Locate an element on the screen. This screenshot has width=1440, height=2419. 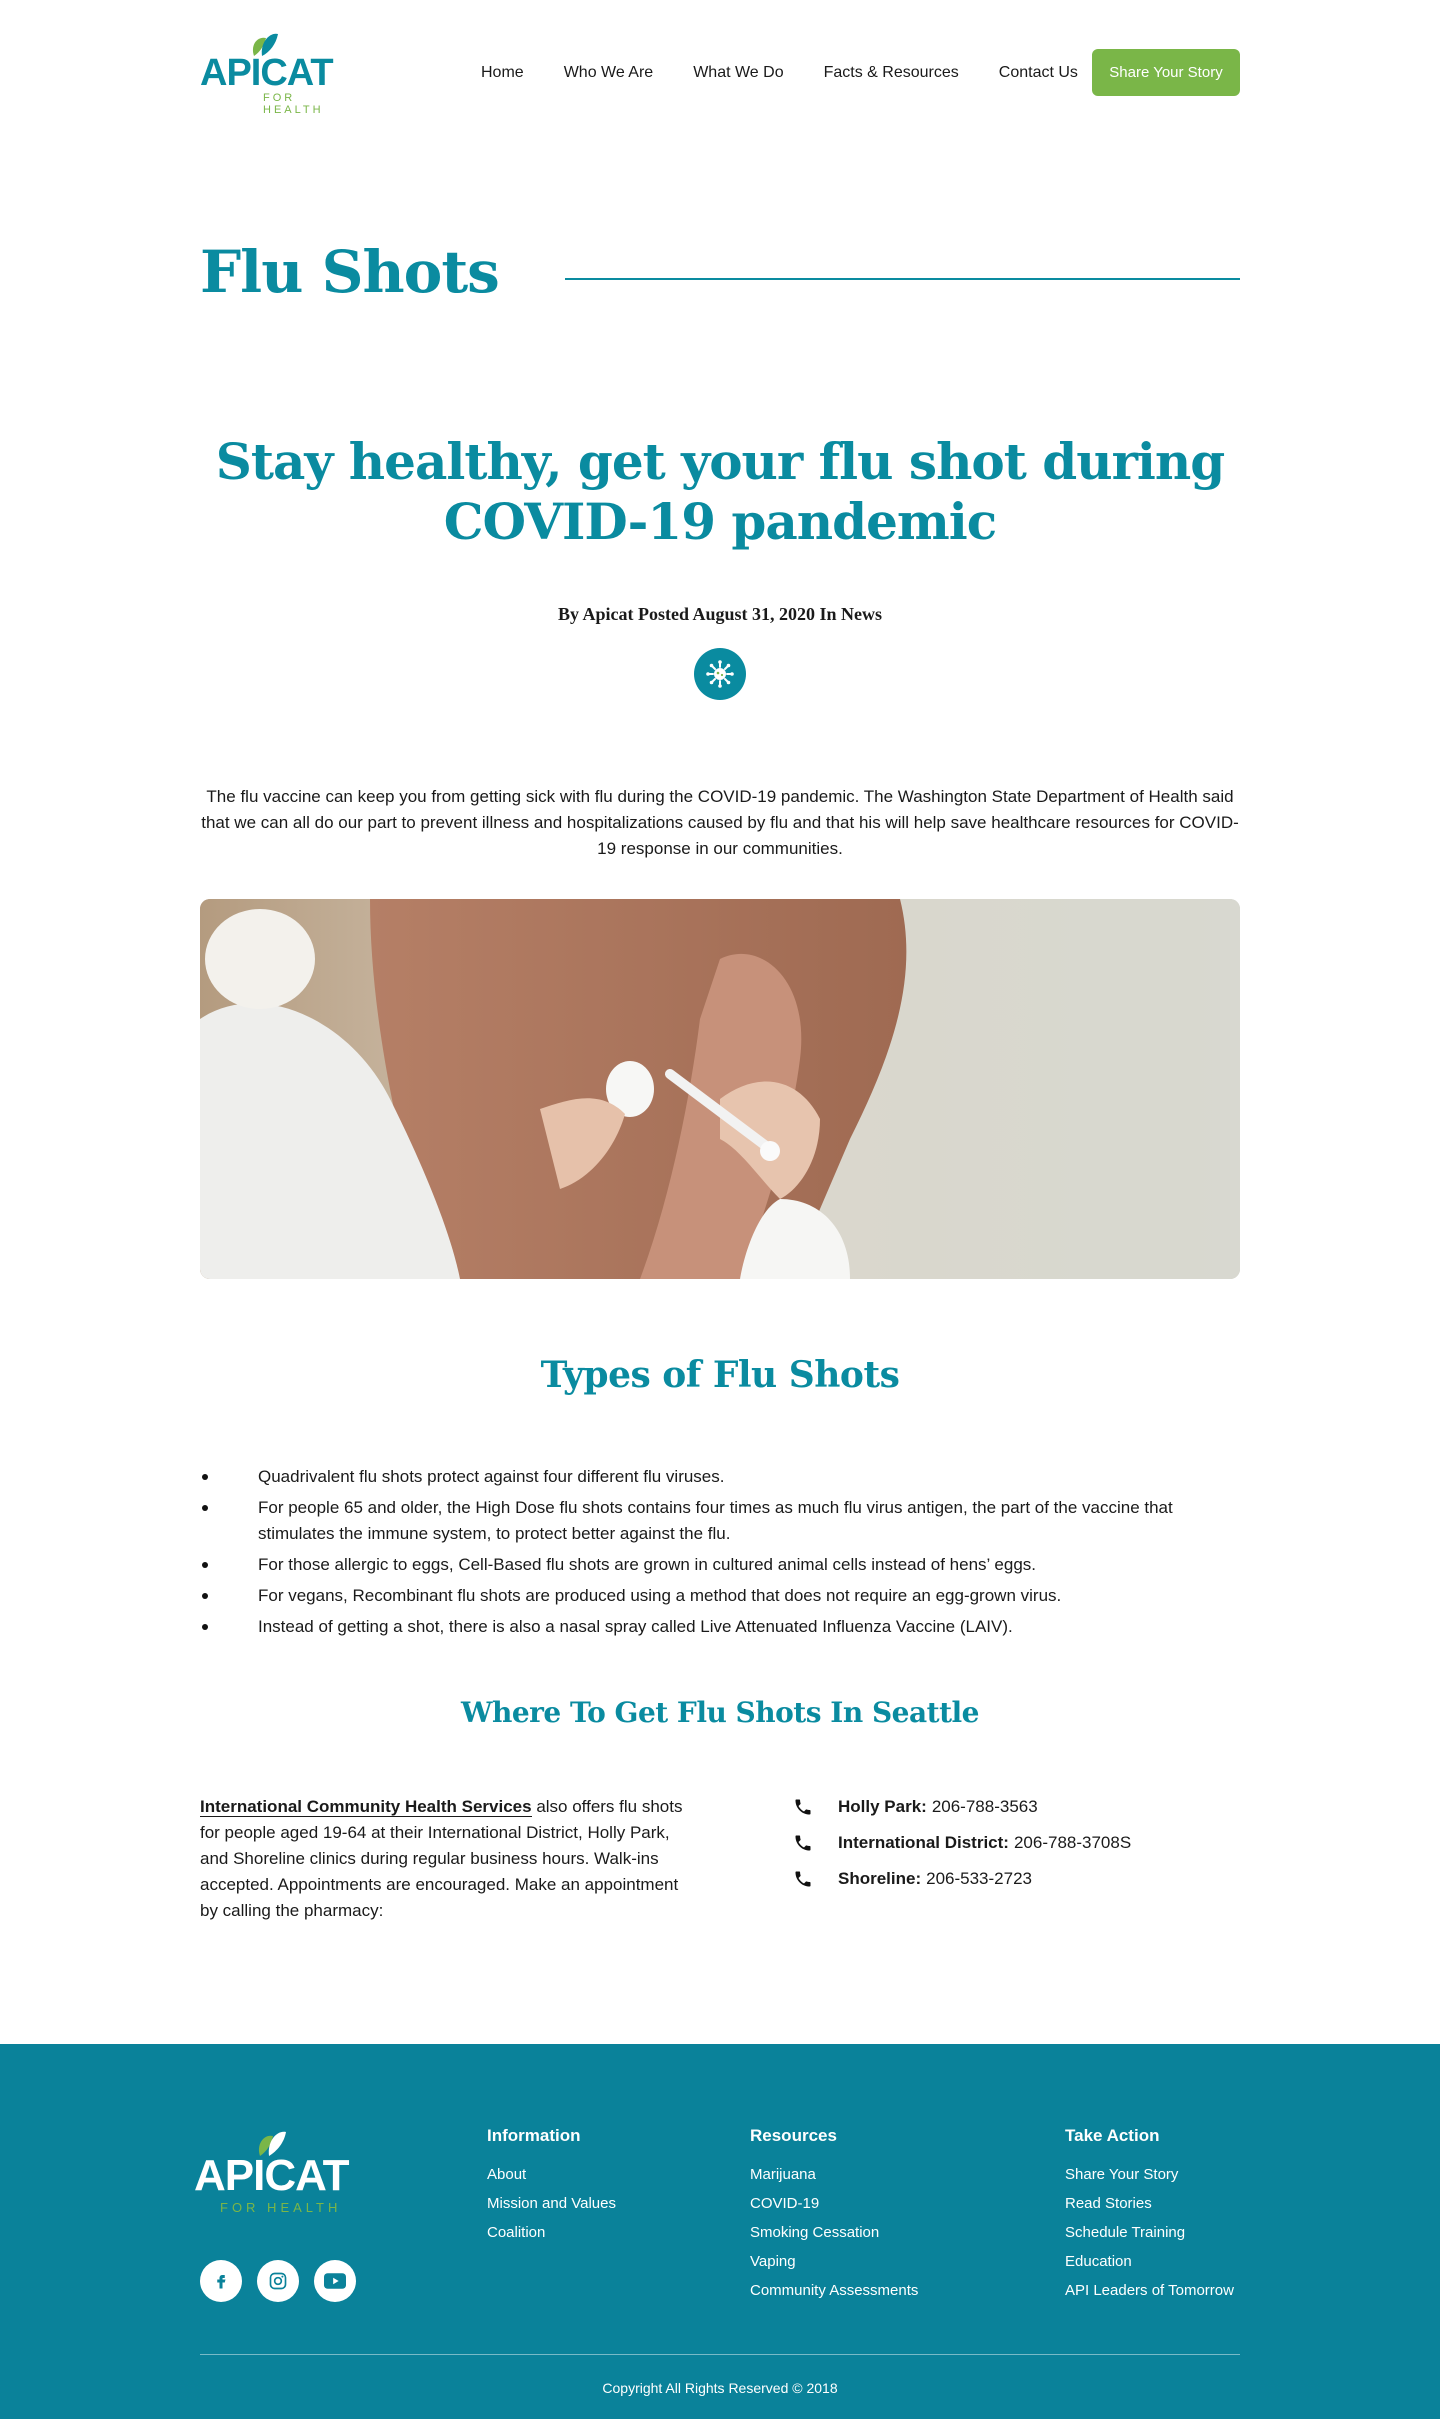
footer-logo-wordmark: APICAT is located at coordinates (272, 2175).